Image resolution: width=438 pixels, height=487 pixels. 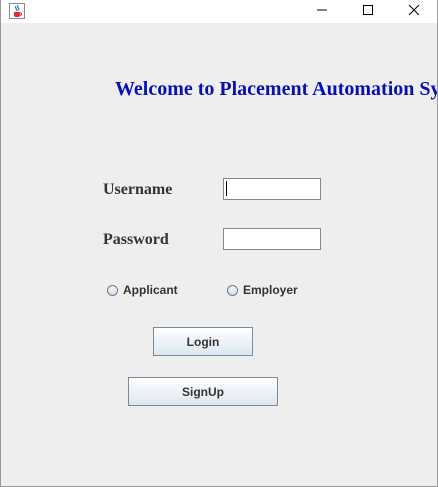 I want to click on minimize-button, so click(x=321, y=11).